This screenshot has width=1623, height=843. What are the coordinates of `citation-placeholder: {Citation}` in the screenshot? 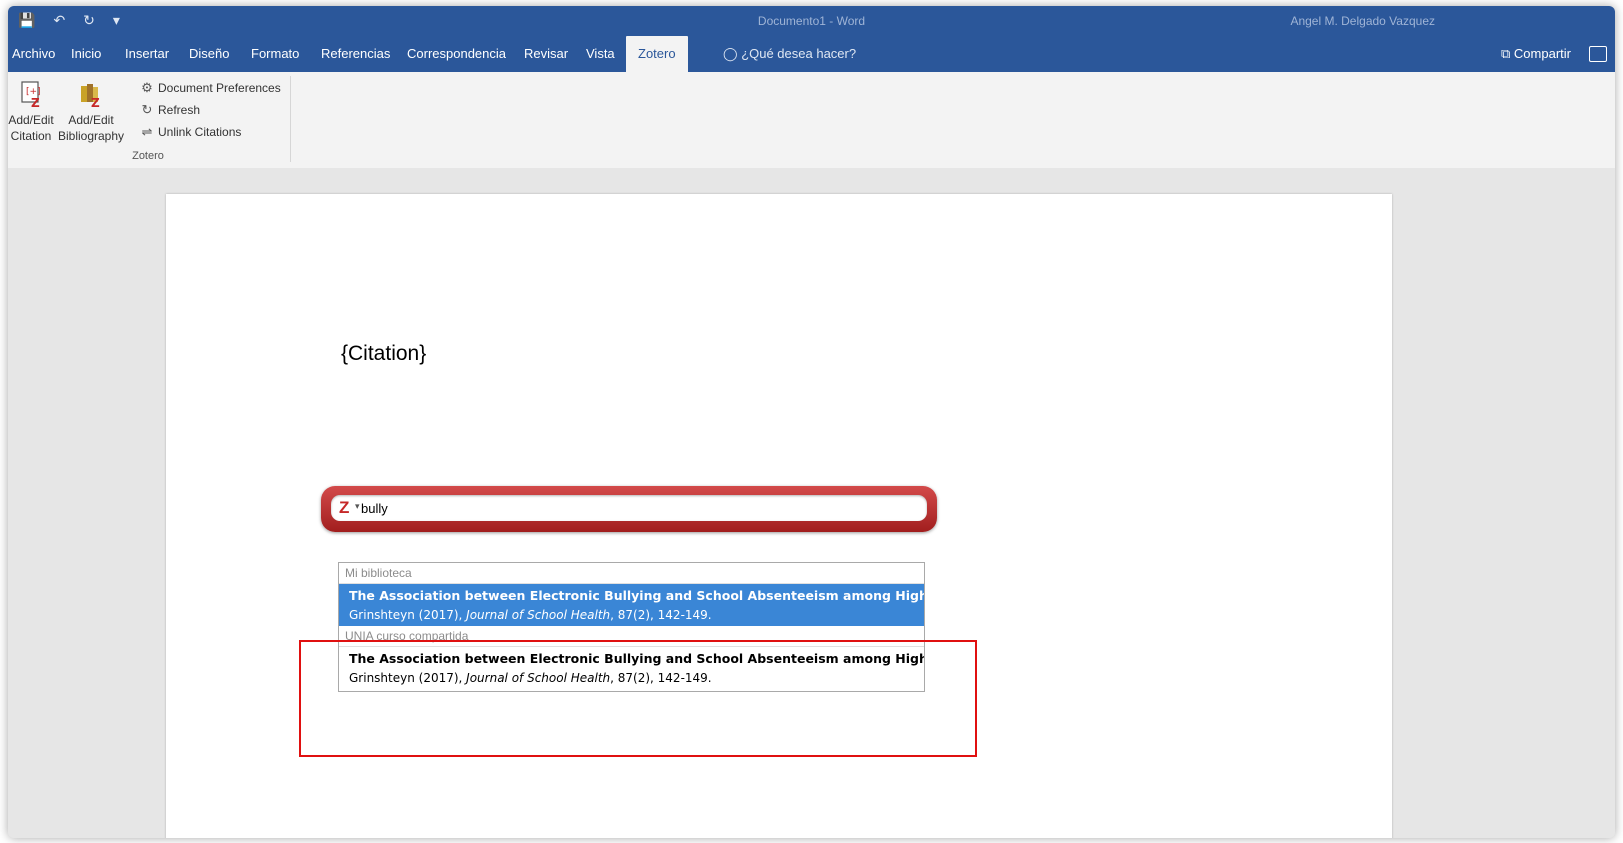 It's located at (383, 354).